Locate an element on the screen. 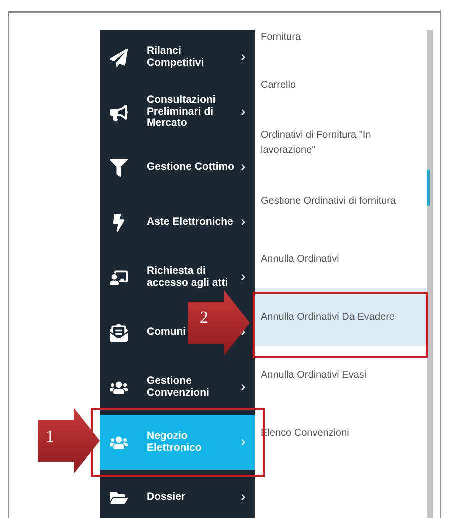 This screenshot has width=452, height=518. paper-plane-icon is located at coordinates (119, 57).